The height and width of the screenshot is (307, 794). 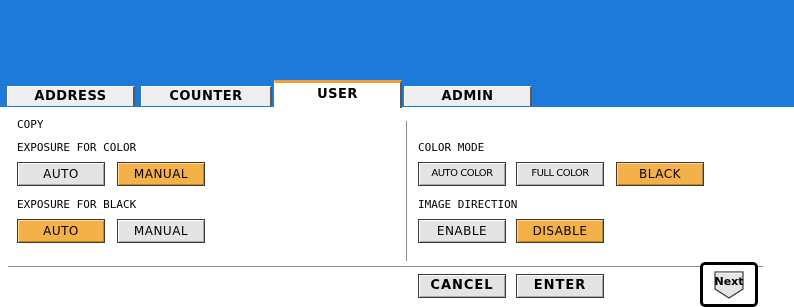 I want to click on tab-address: ADDRESS, so click(x=71, y=96).